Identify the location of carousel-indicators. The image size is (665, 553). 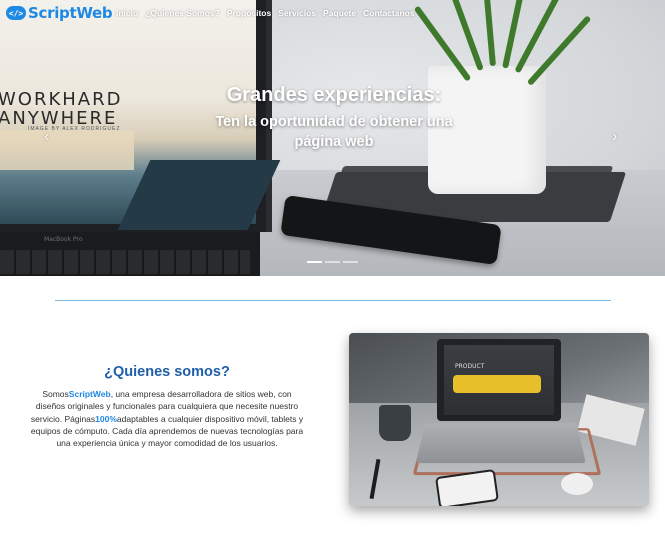
(334, 262).